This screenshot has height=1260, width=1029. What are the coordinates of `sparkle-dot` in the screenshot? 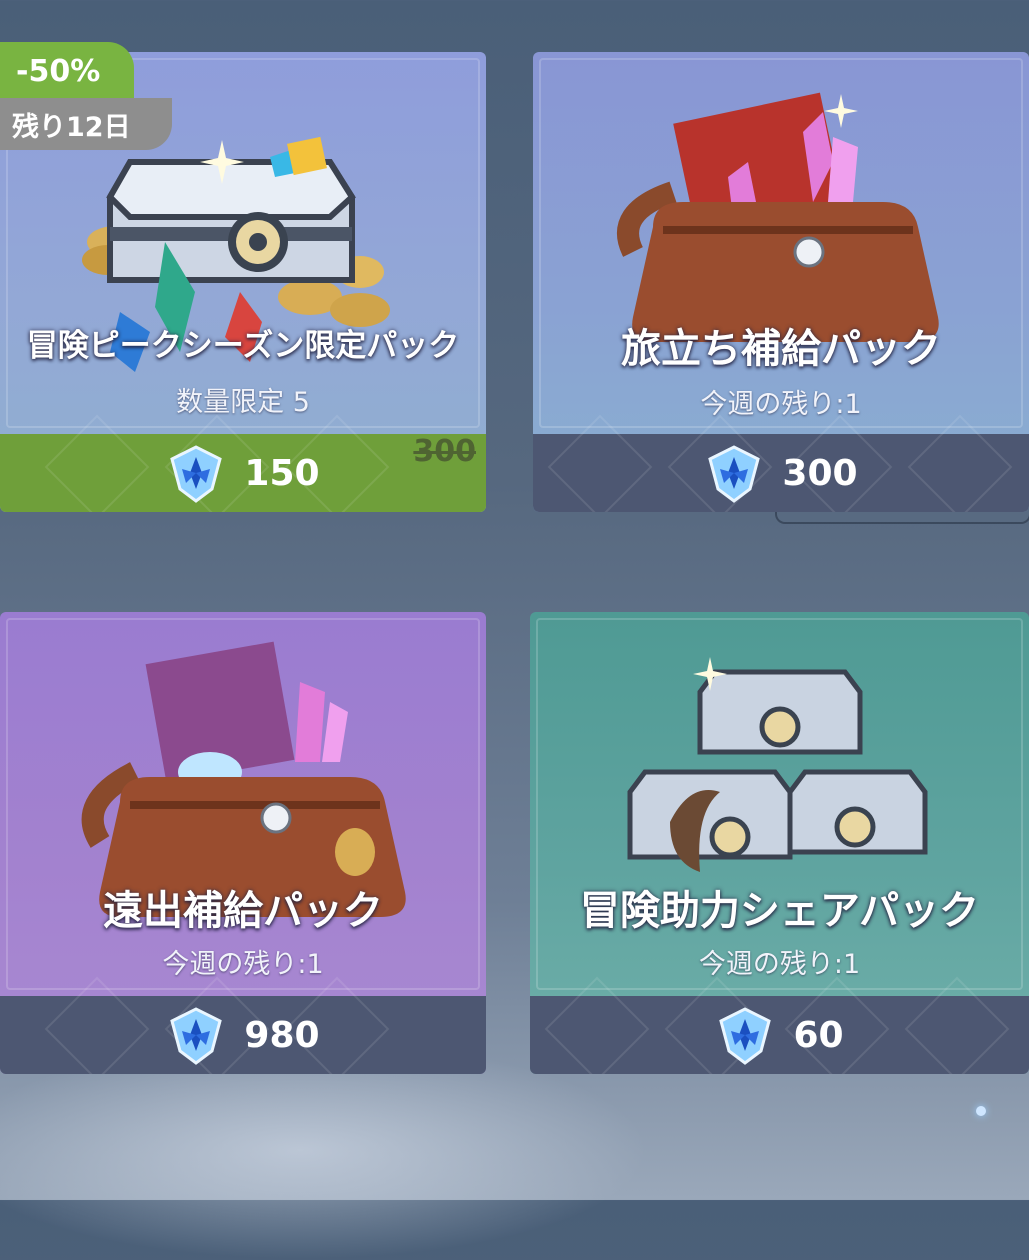 It's located at (981, 1111).